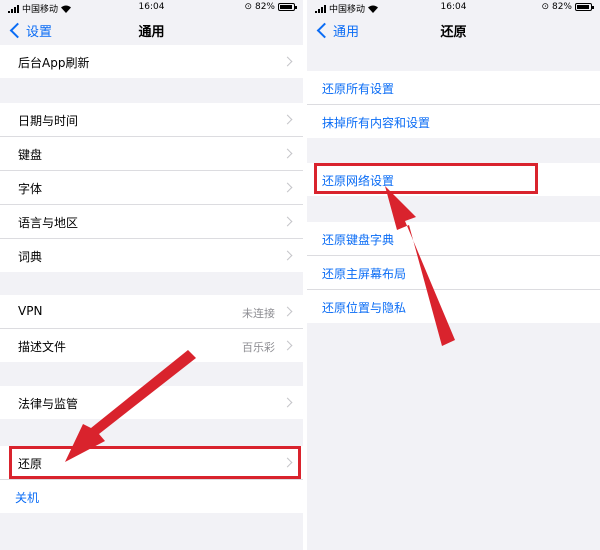 This screenshot has height=550, width=600. What do you see at coordinates (30, 189) in the screenshot?
I see `row-label: 字体` at bounding box center [30, 189].